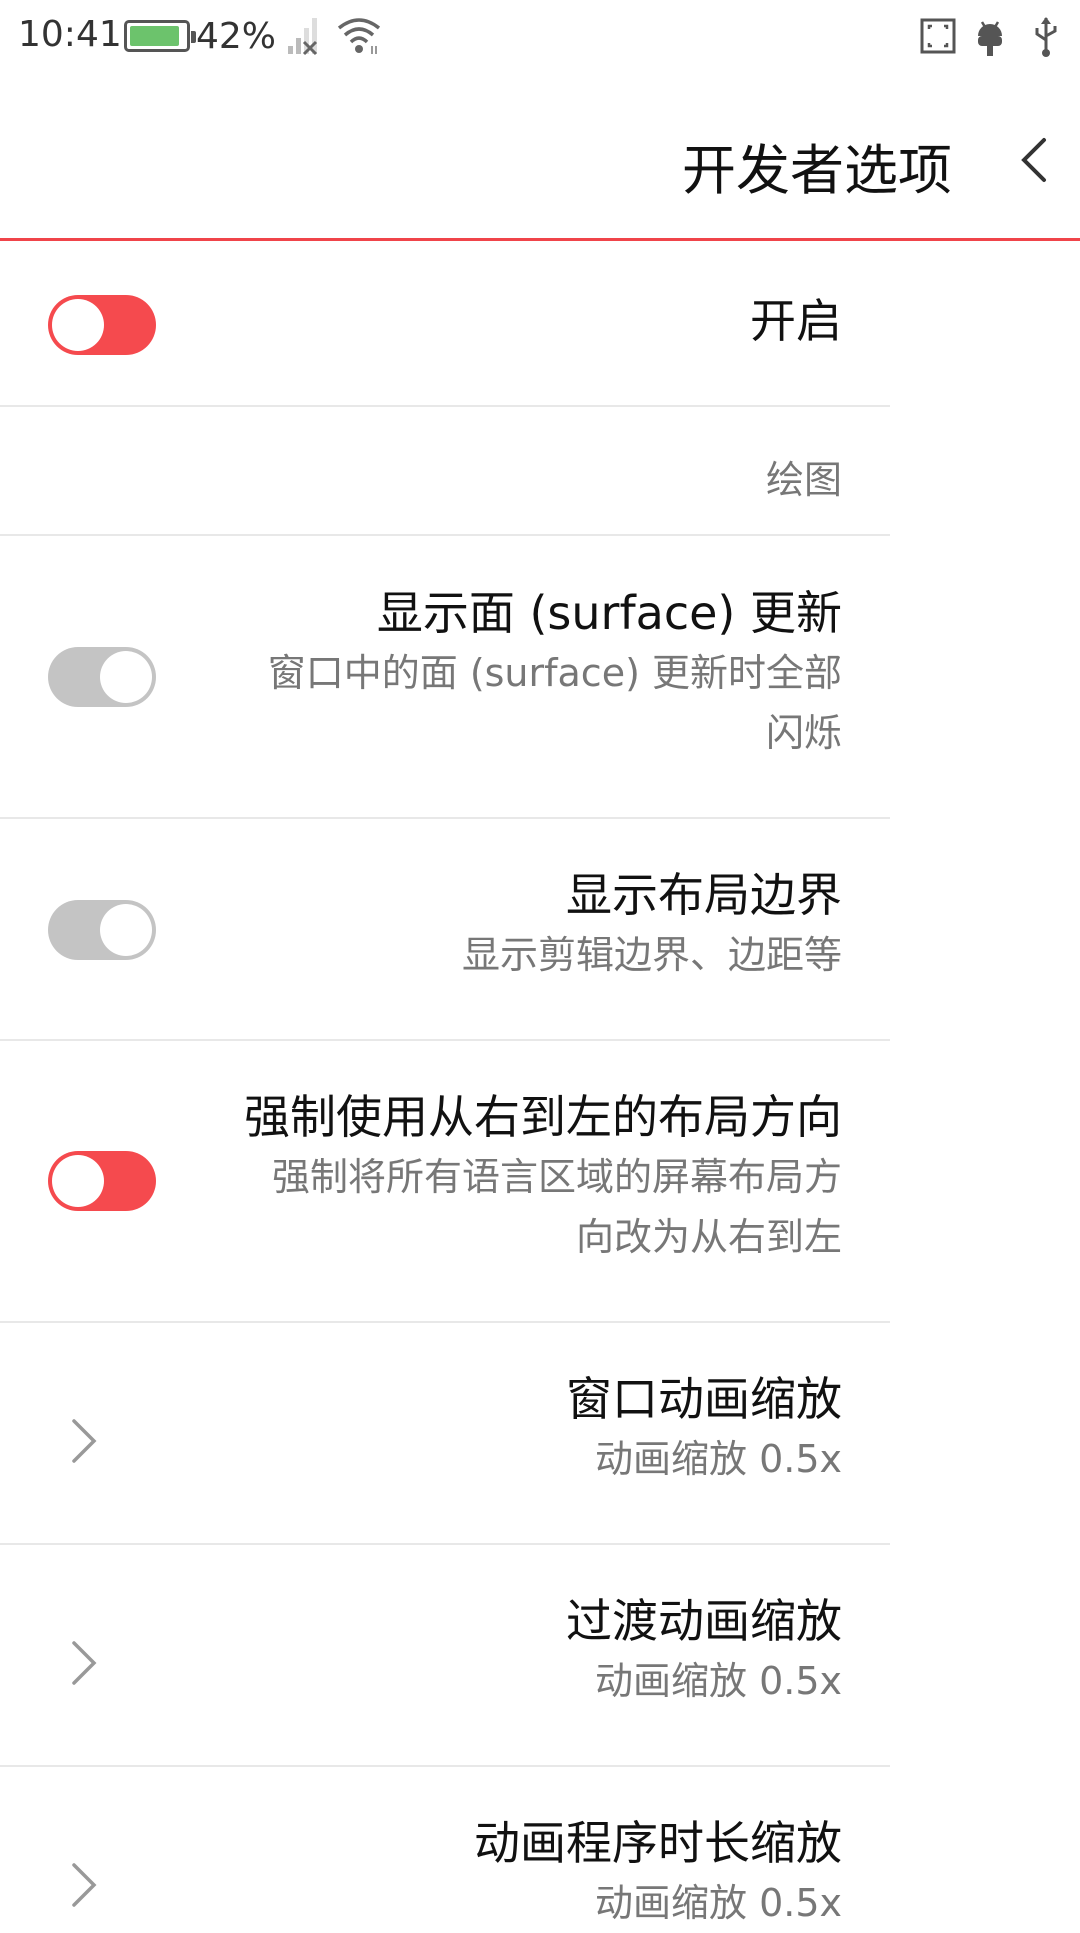  I want to click on window-anim-title: 窗口动画缩放, so click(704, 1399).